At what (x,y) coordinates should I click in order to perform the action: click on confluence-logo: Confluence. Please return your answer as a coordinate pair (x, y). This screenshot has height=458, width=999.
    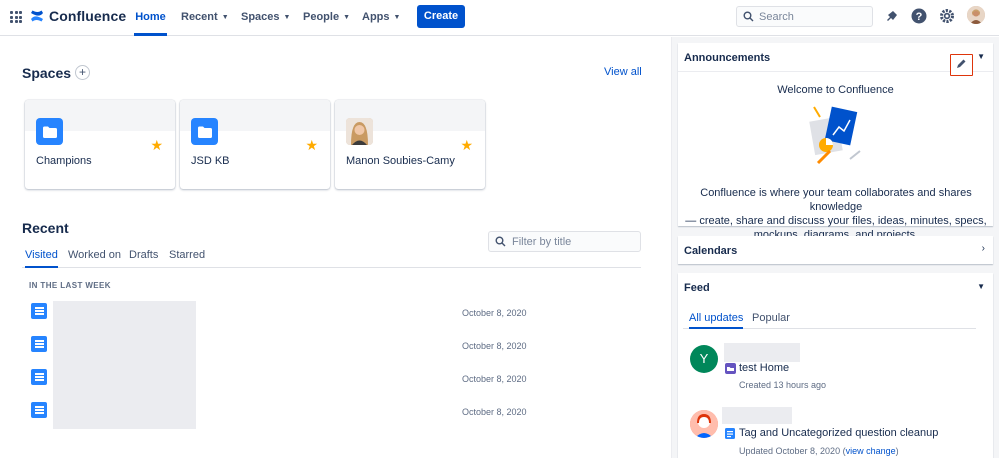
    Looking at the image, I should click on (78, 16).